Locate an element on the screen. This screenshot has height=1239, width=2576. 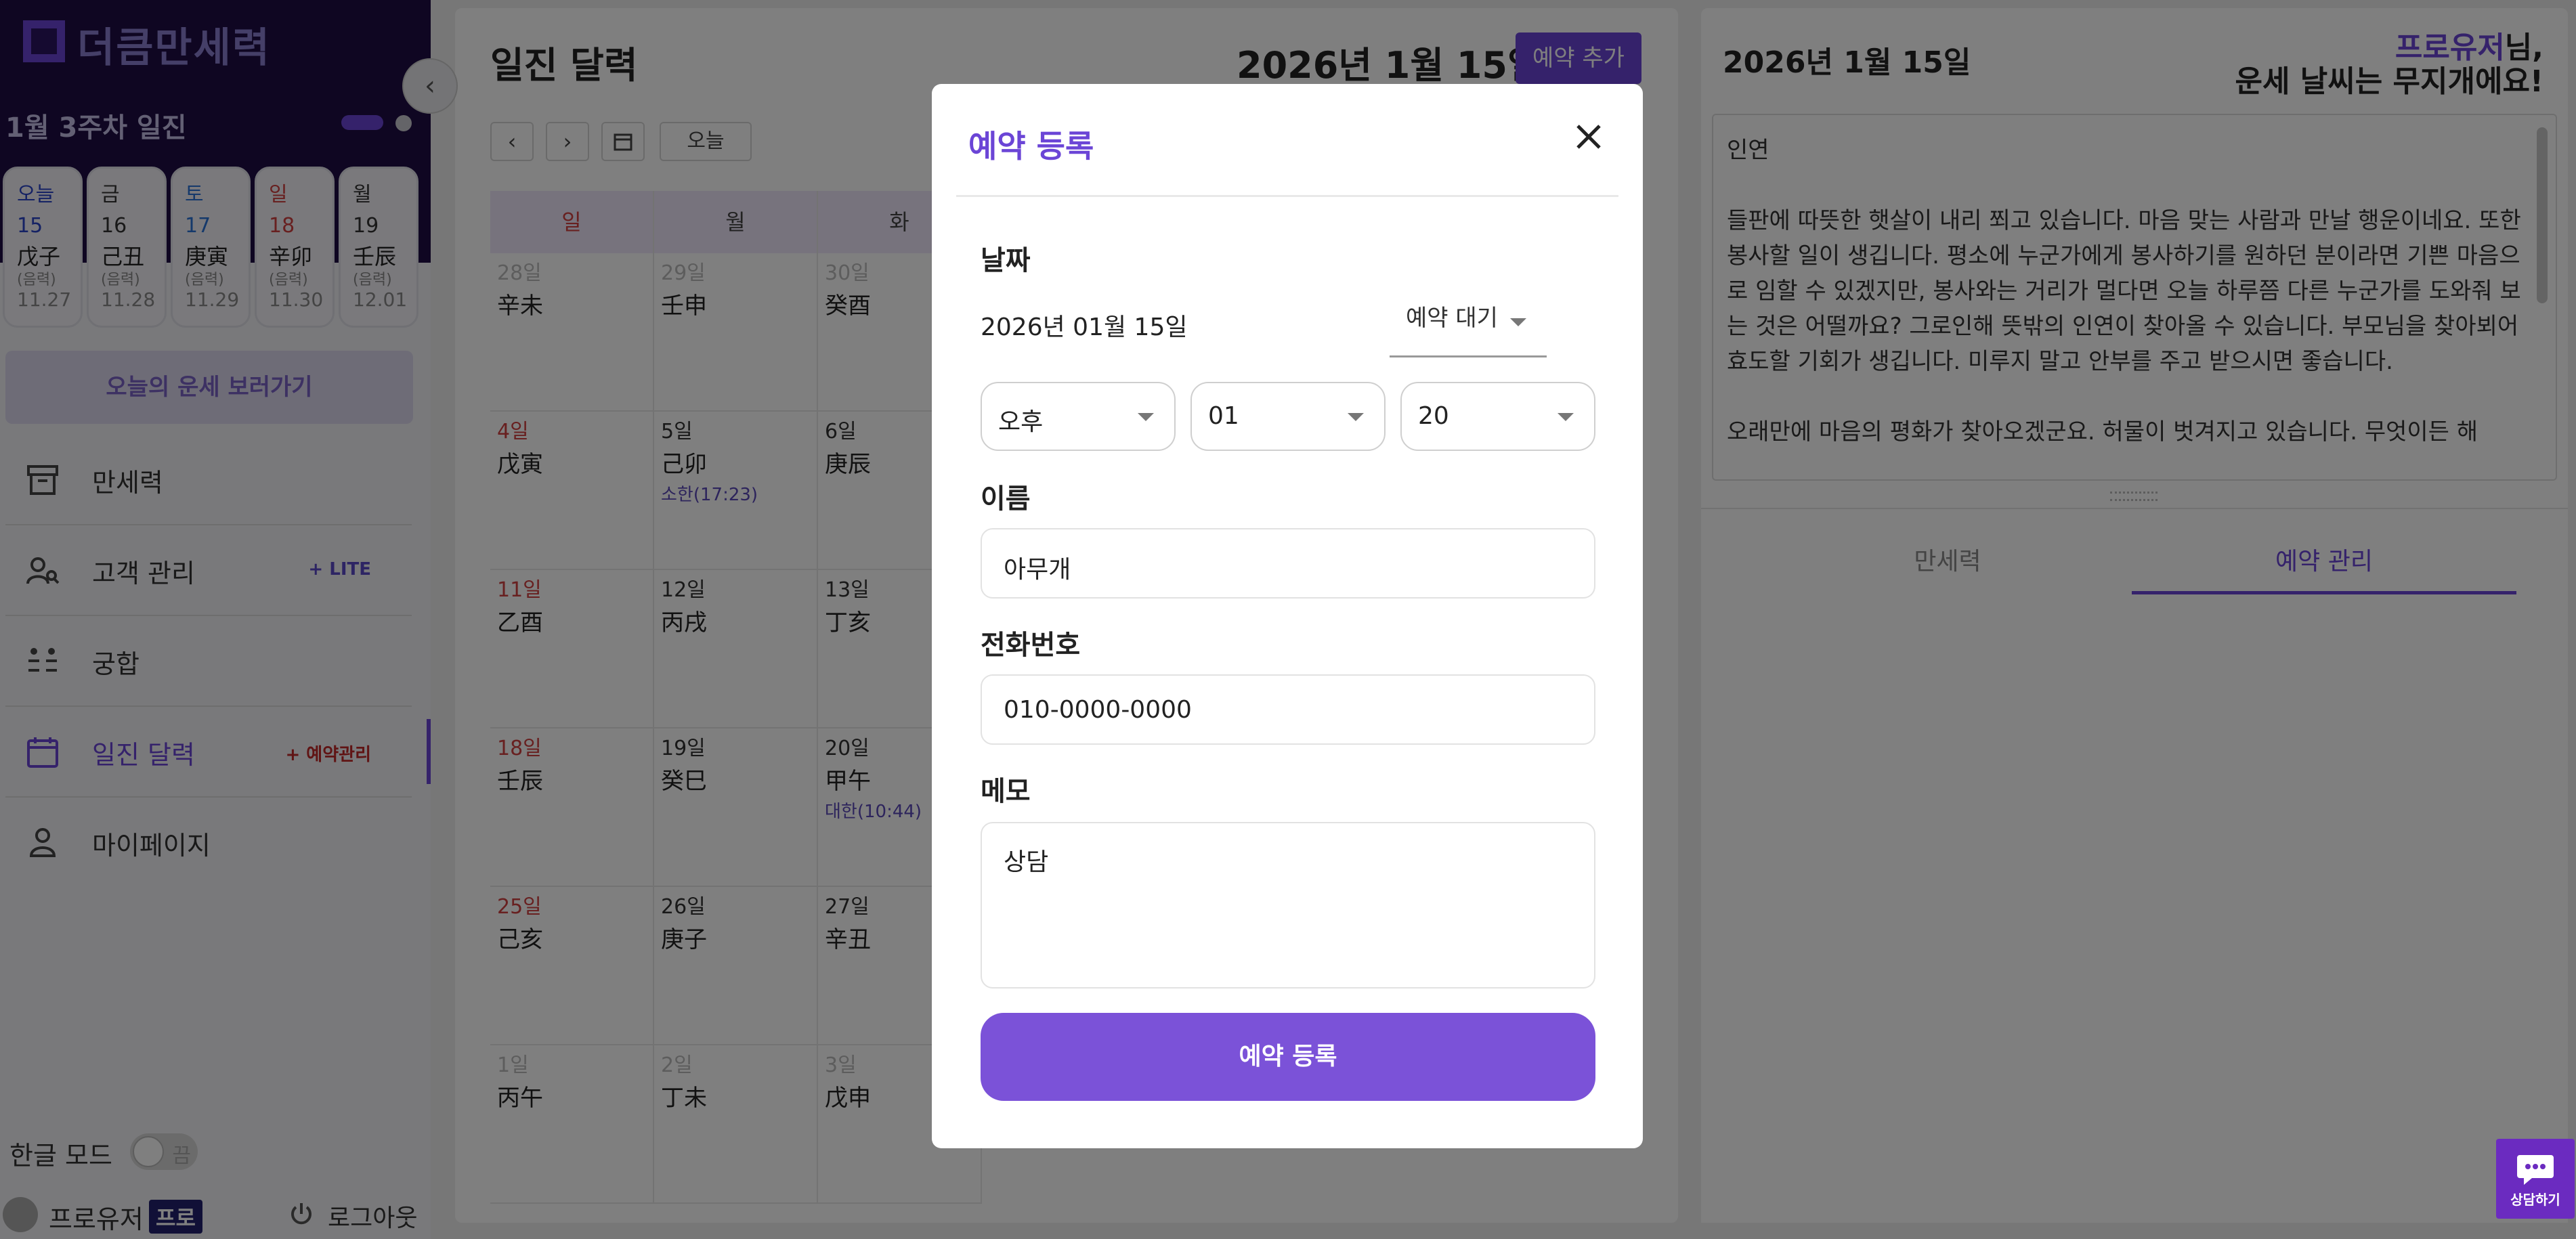
chat-label: 상담하기 is located at coordinates (2535, 1200).